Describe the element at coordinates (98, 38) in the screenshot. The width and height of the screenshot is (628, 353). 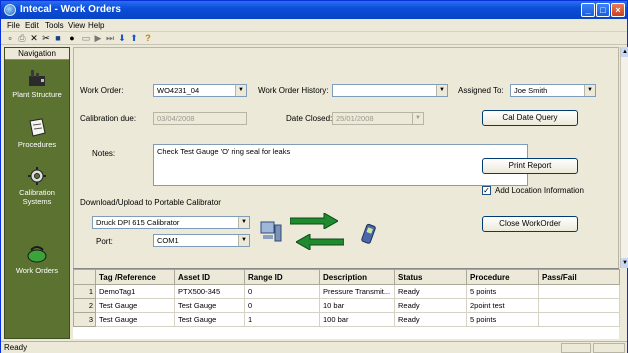
I see `play-icon: ▶` at that location.